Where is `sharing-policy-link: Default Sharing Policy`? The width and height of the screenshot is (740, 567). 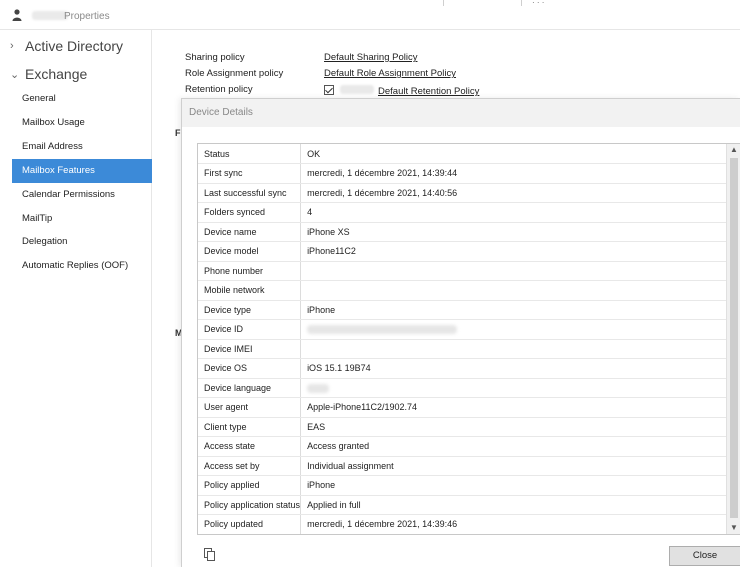 sharing-policy-link: Default Sharing Policy is located at coordinates (370, 57).